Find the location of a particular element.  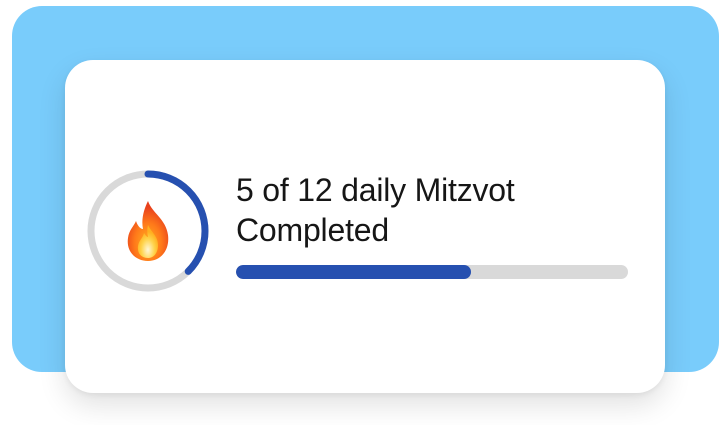

progress-text: 5 of 12 daily Mitzvot Completed is located at coordinates (436, 210).